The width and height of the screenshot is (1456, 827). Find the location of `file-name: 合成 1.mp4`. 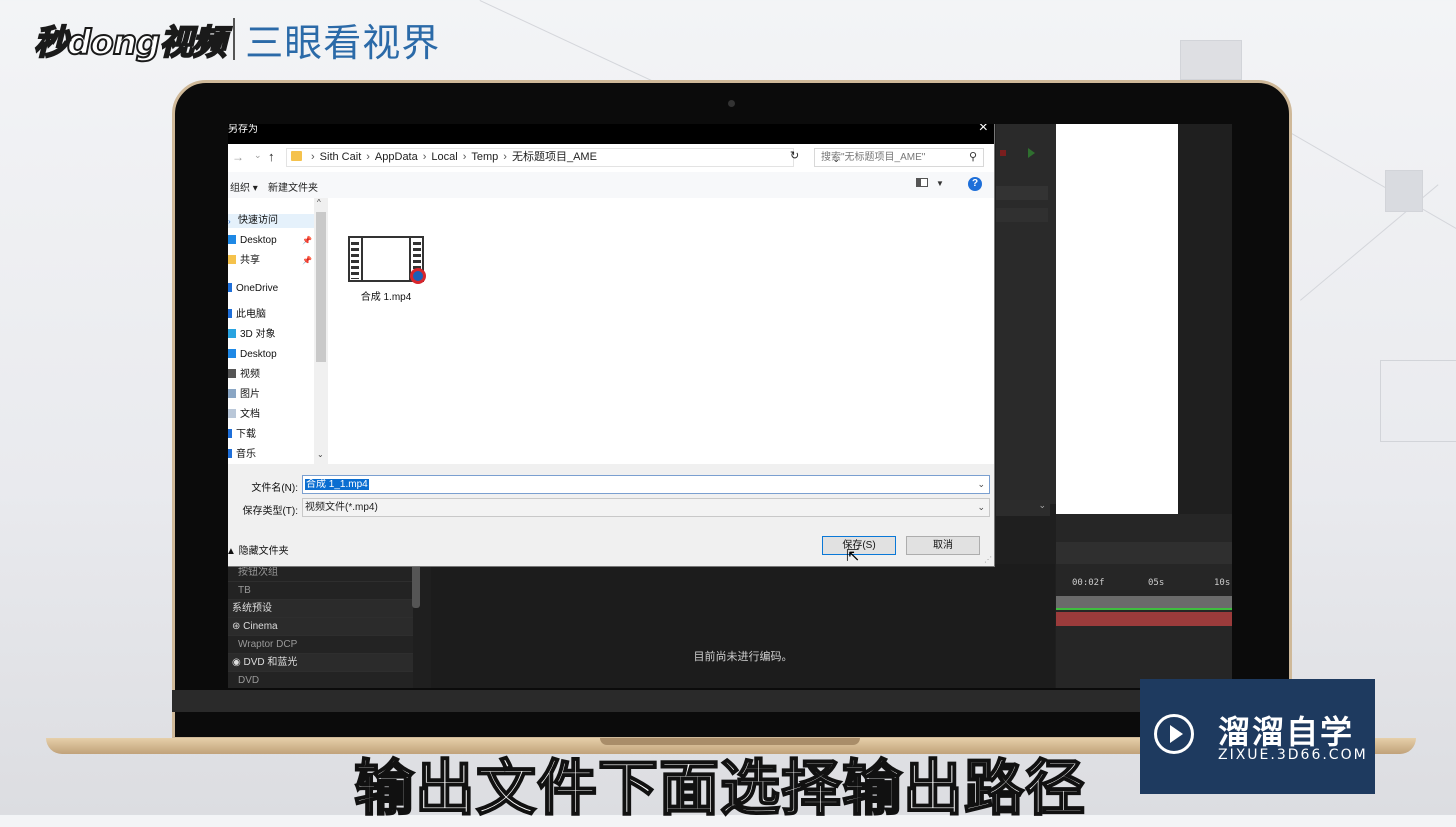

file-name: 合成 1.mp4 is located at coordinates (386, 295).